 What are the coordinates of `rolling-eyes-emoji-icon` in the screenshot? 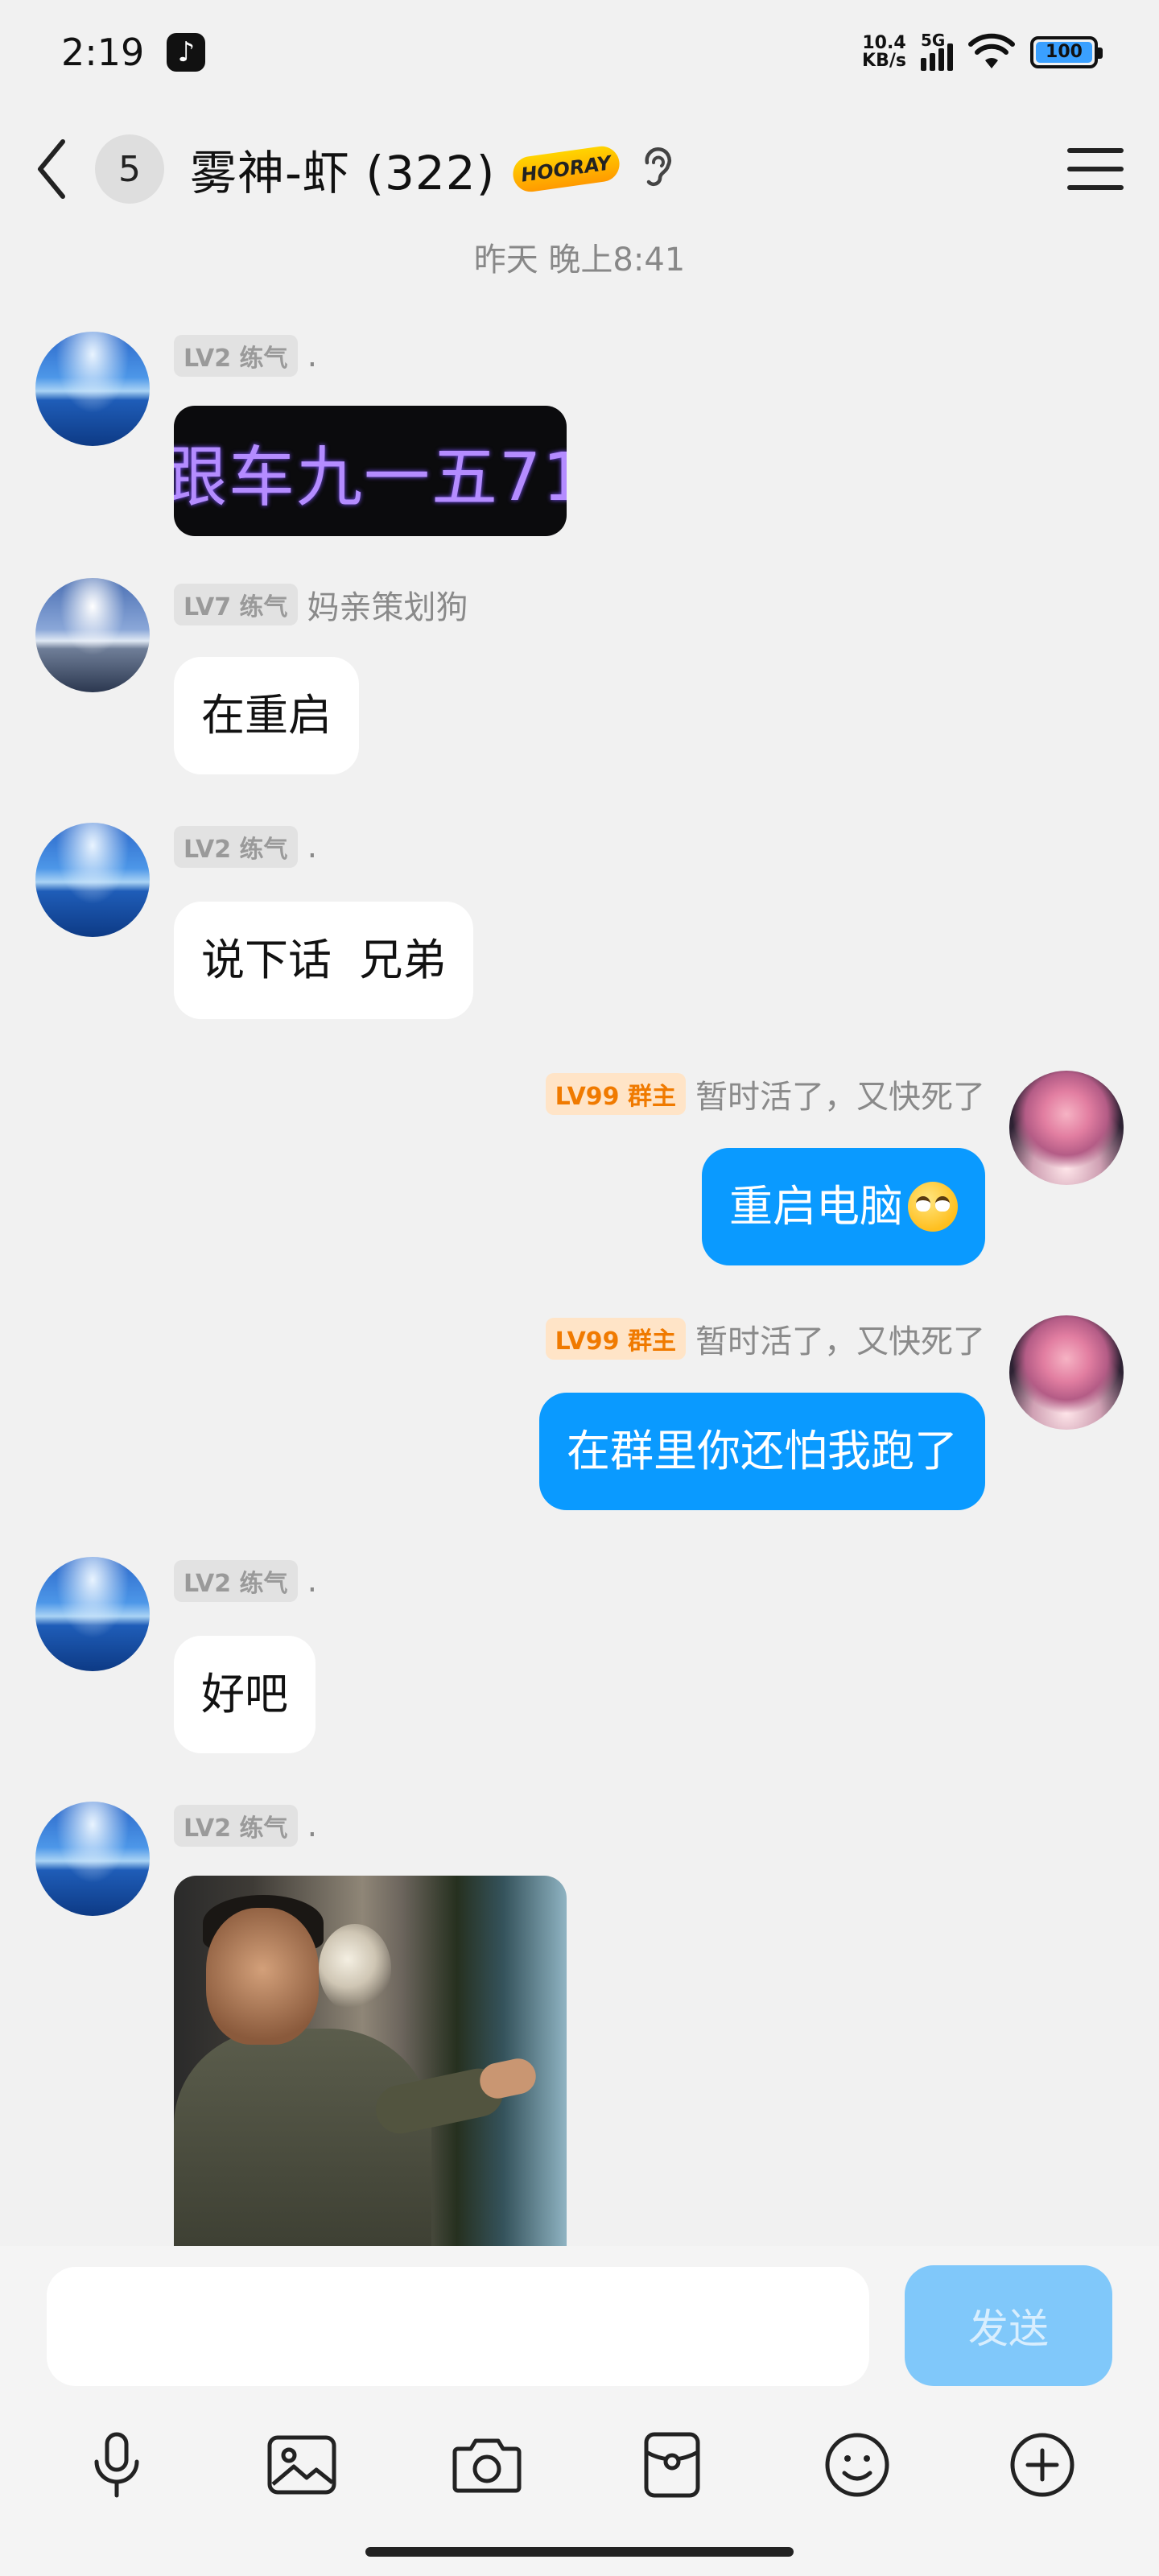 It's located at (933, 1207).